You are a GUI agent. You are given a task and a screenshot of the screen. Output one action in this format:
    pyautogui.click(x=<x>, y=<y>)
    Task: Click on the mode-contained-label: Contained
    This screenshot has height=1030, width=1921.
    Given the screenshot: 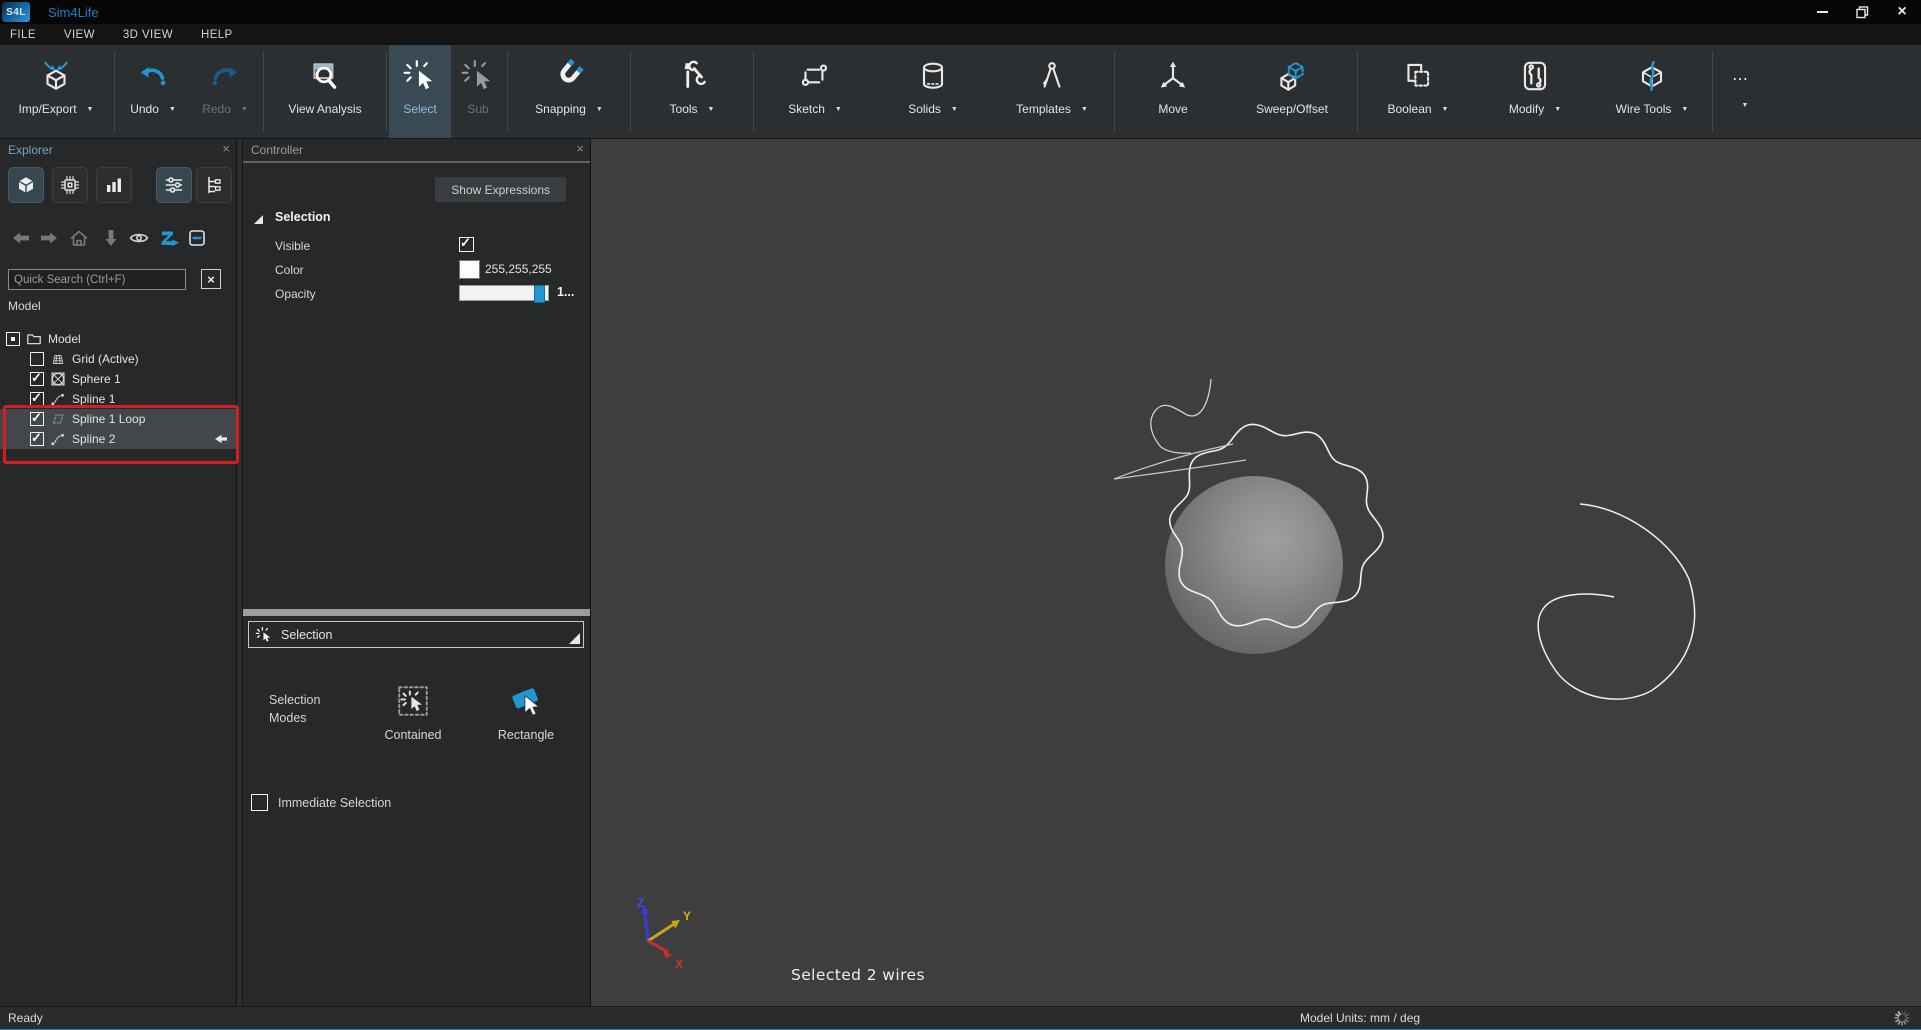 What is the action you would take?
    pyautogui.click(x=413, y=735)
    